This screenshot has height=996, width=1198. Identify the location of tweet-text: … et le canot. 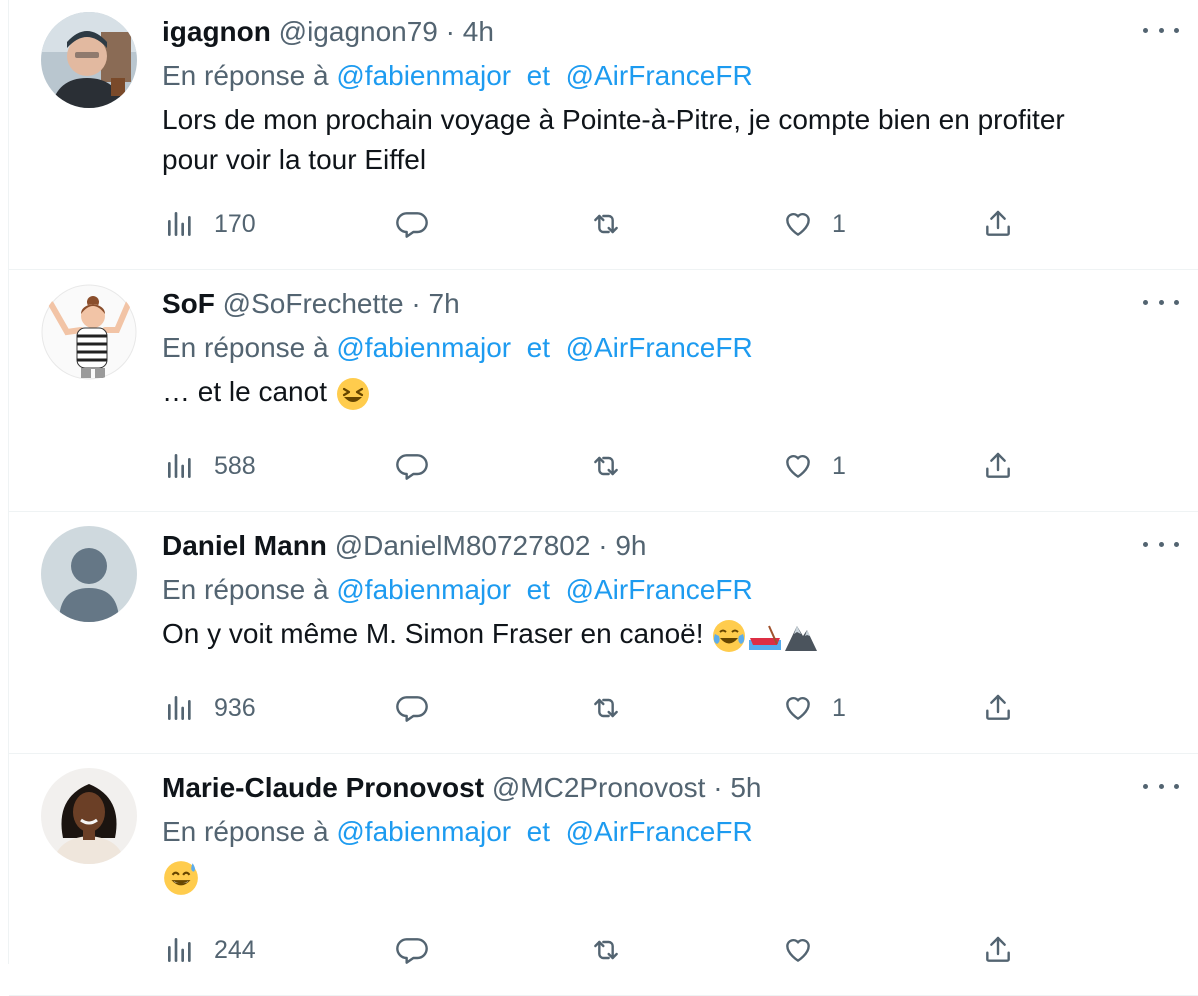
(670, 392).